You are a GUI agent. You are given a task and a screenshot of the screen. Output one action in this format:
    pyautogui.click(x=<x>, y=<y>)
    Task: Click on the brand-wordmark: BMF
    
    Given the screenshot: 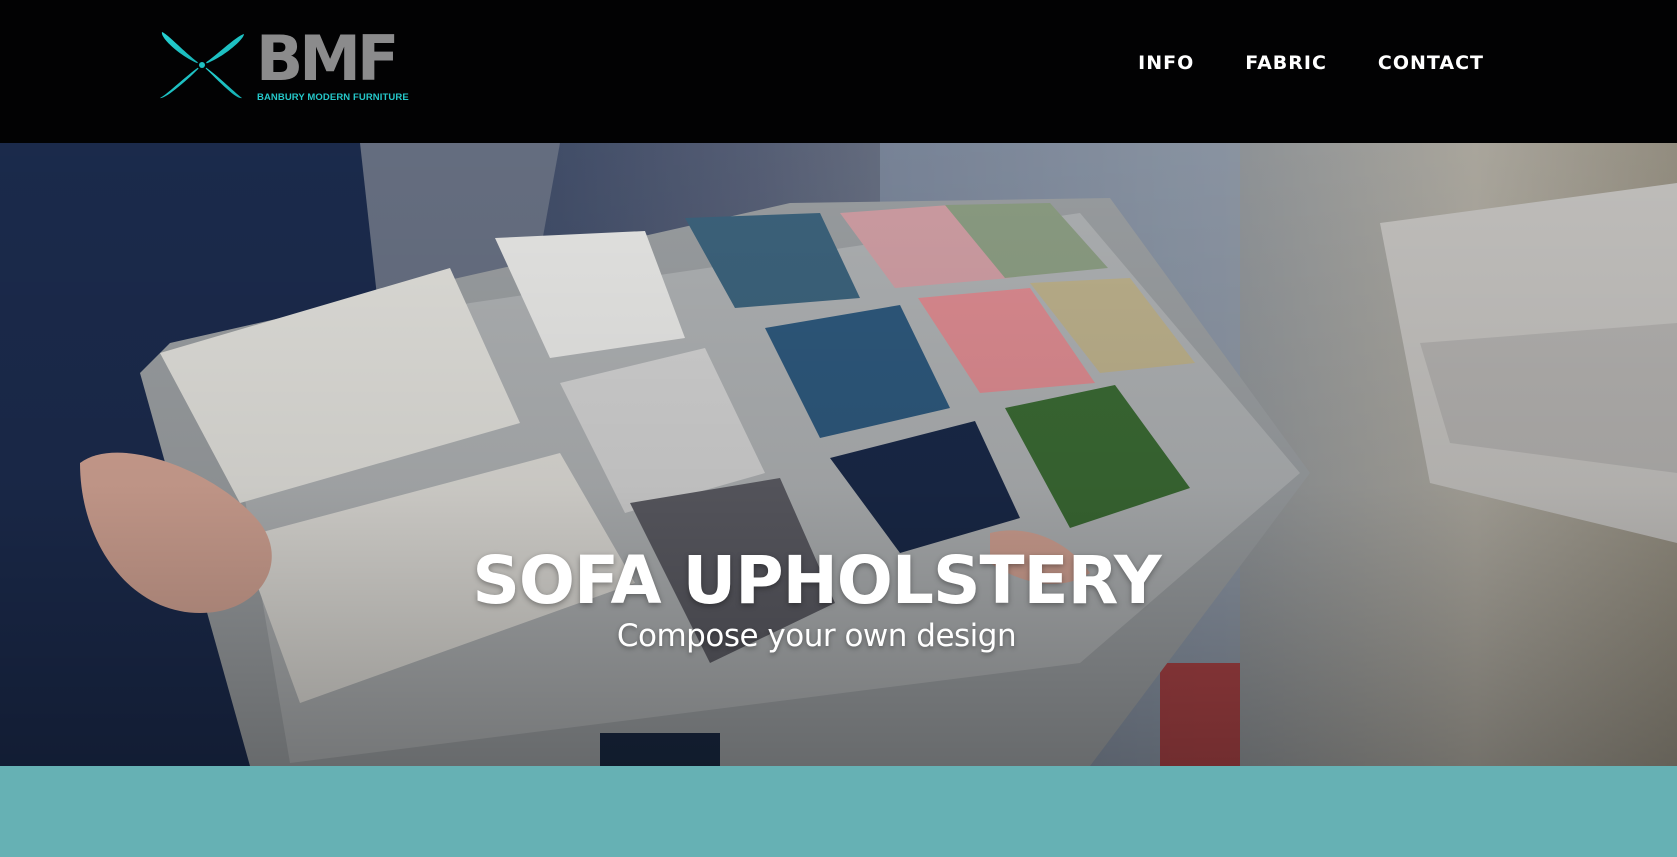 What is the action you would take?
    pyautogui.click(x=327, y=58)
    